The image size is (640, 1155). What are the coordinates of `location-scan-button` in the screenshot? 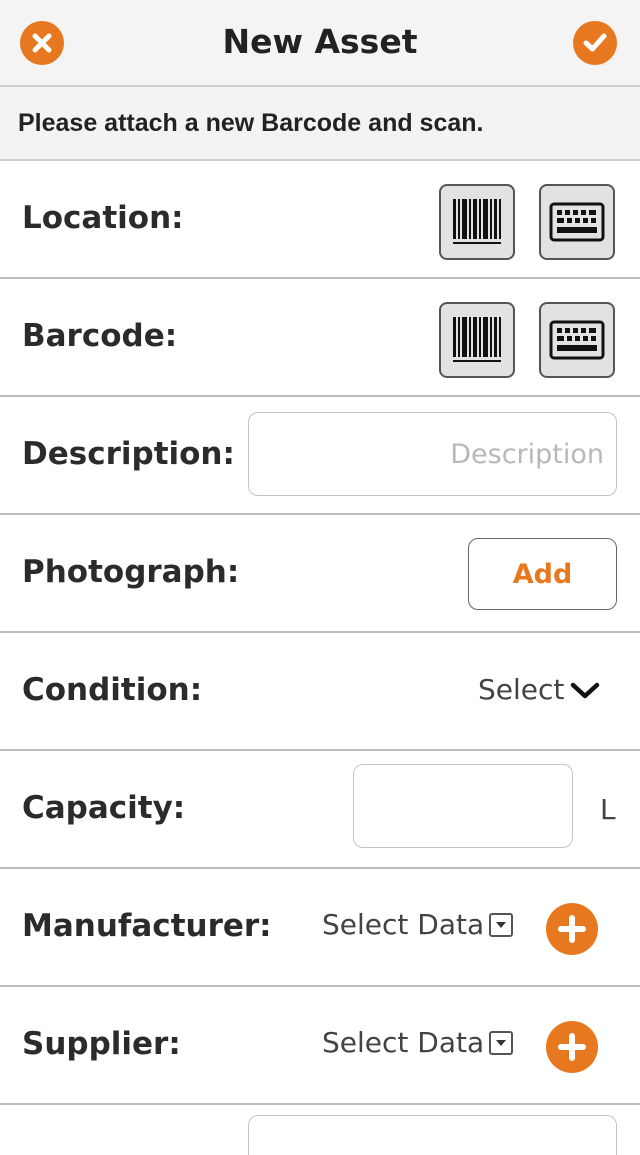 It's located at (477, 222).